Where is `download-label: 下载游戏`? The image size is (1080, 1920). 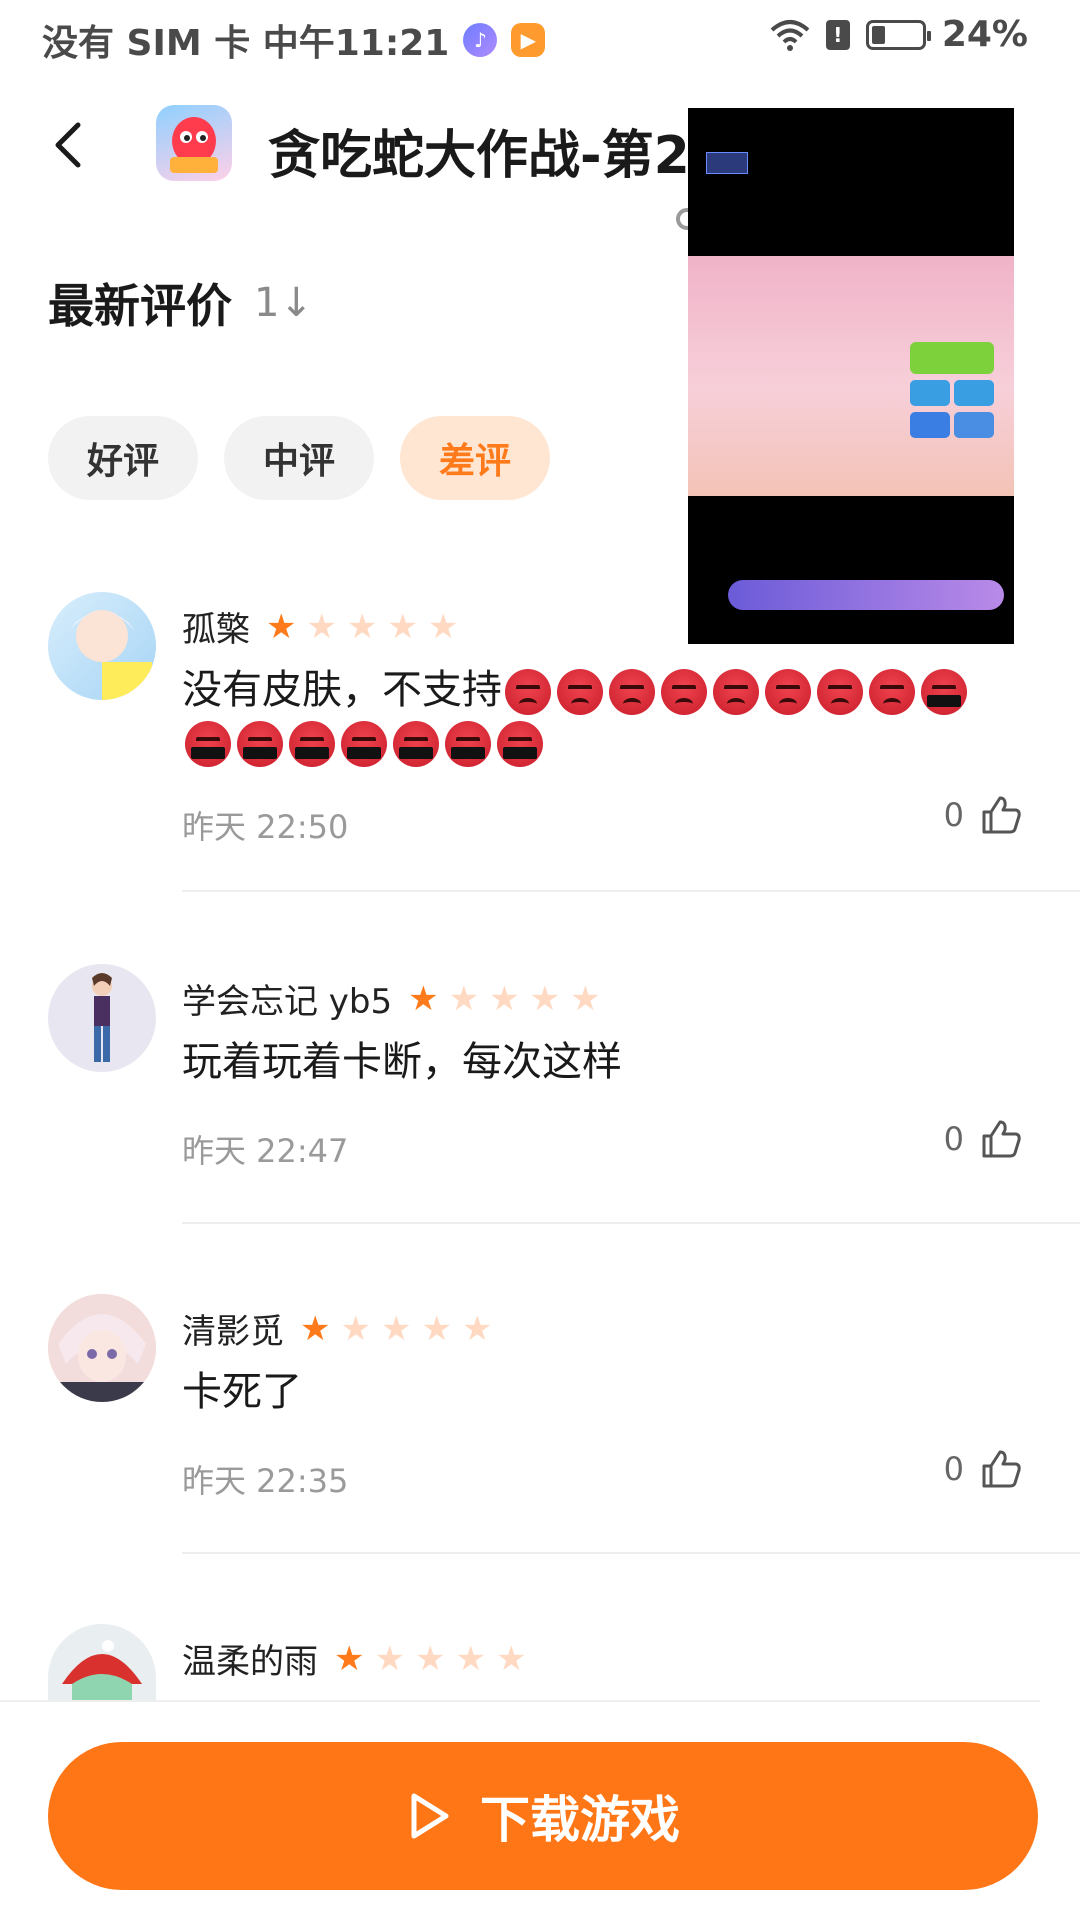
download-label: 下载游戏 is located at coordinates (580, 1820).